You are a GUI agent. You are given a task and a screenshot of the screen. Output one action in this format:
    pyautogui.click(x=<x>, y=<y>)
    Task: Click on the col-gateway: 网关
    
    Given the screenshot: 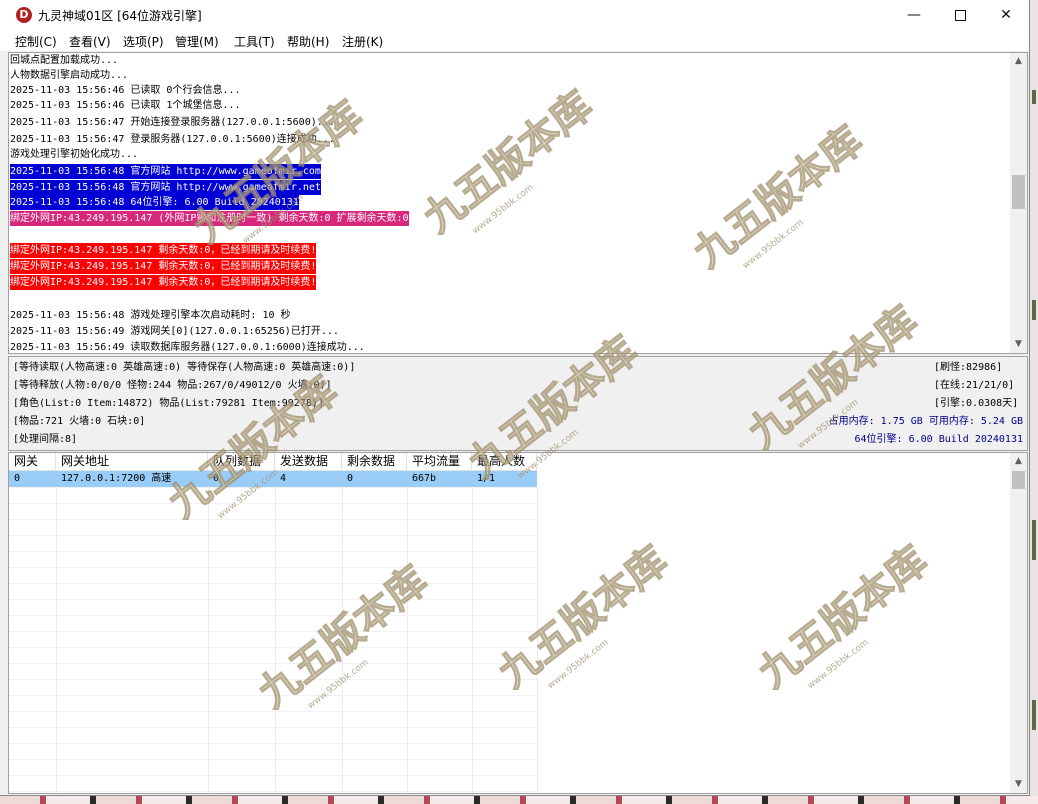 What is the action you would take?
    pyautogui.click(x=32, y=461)
    